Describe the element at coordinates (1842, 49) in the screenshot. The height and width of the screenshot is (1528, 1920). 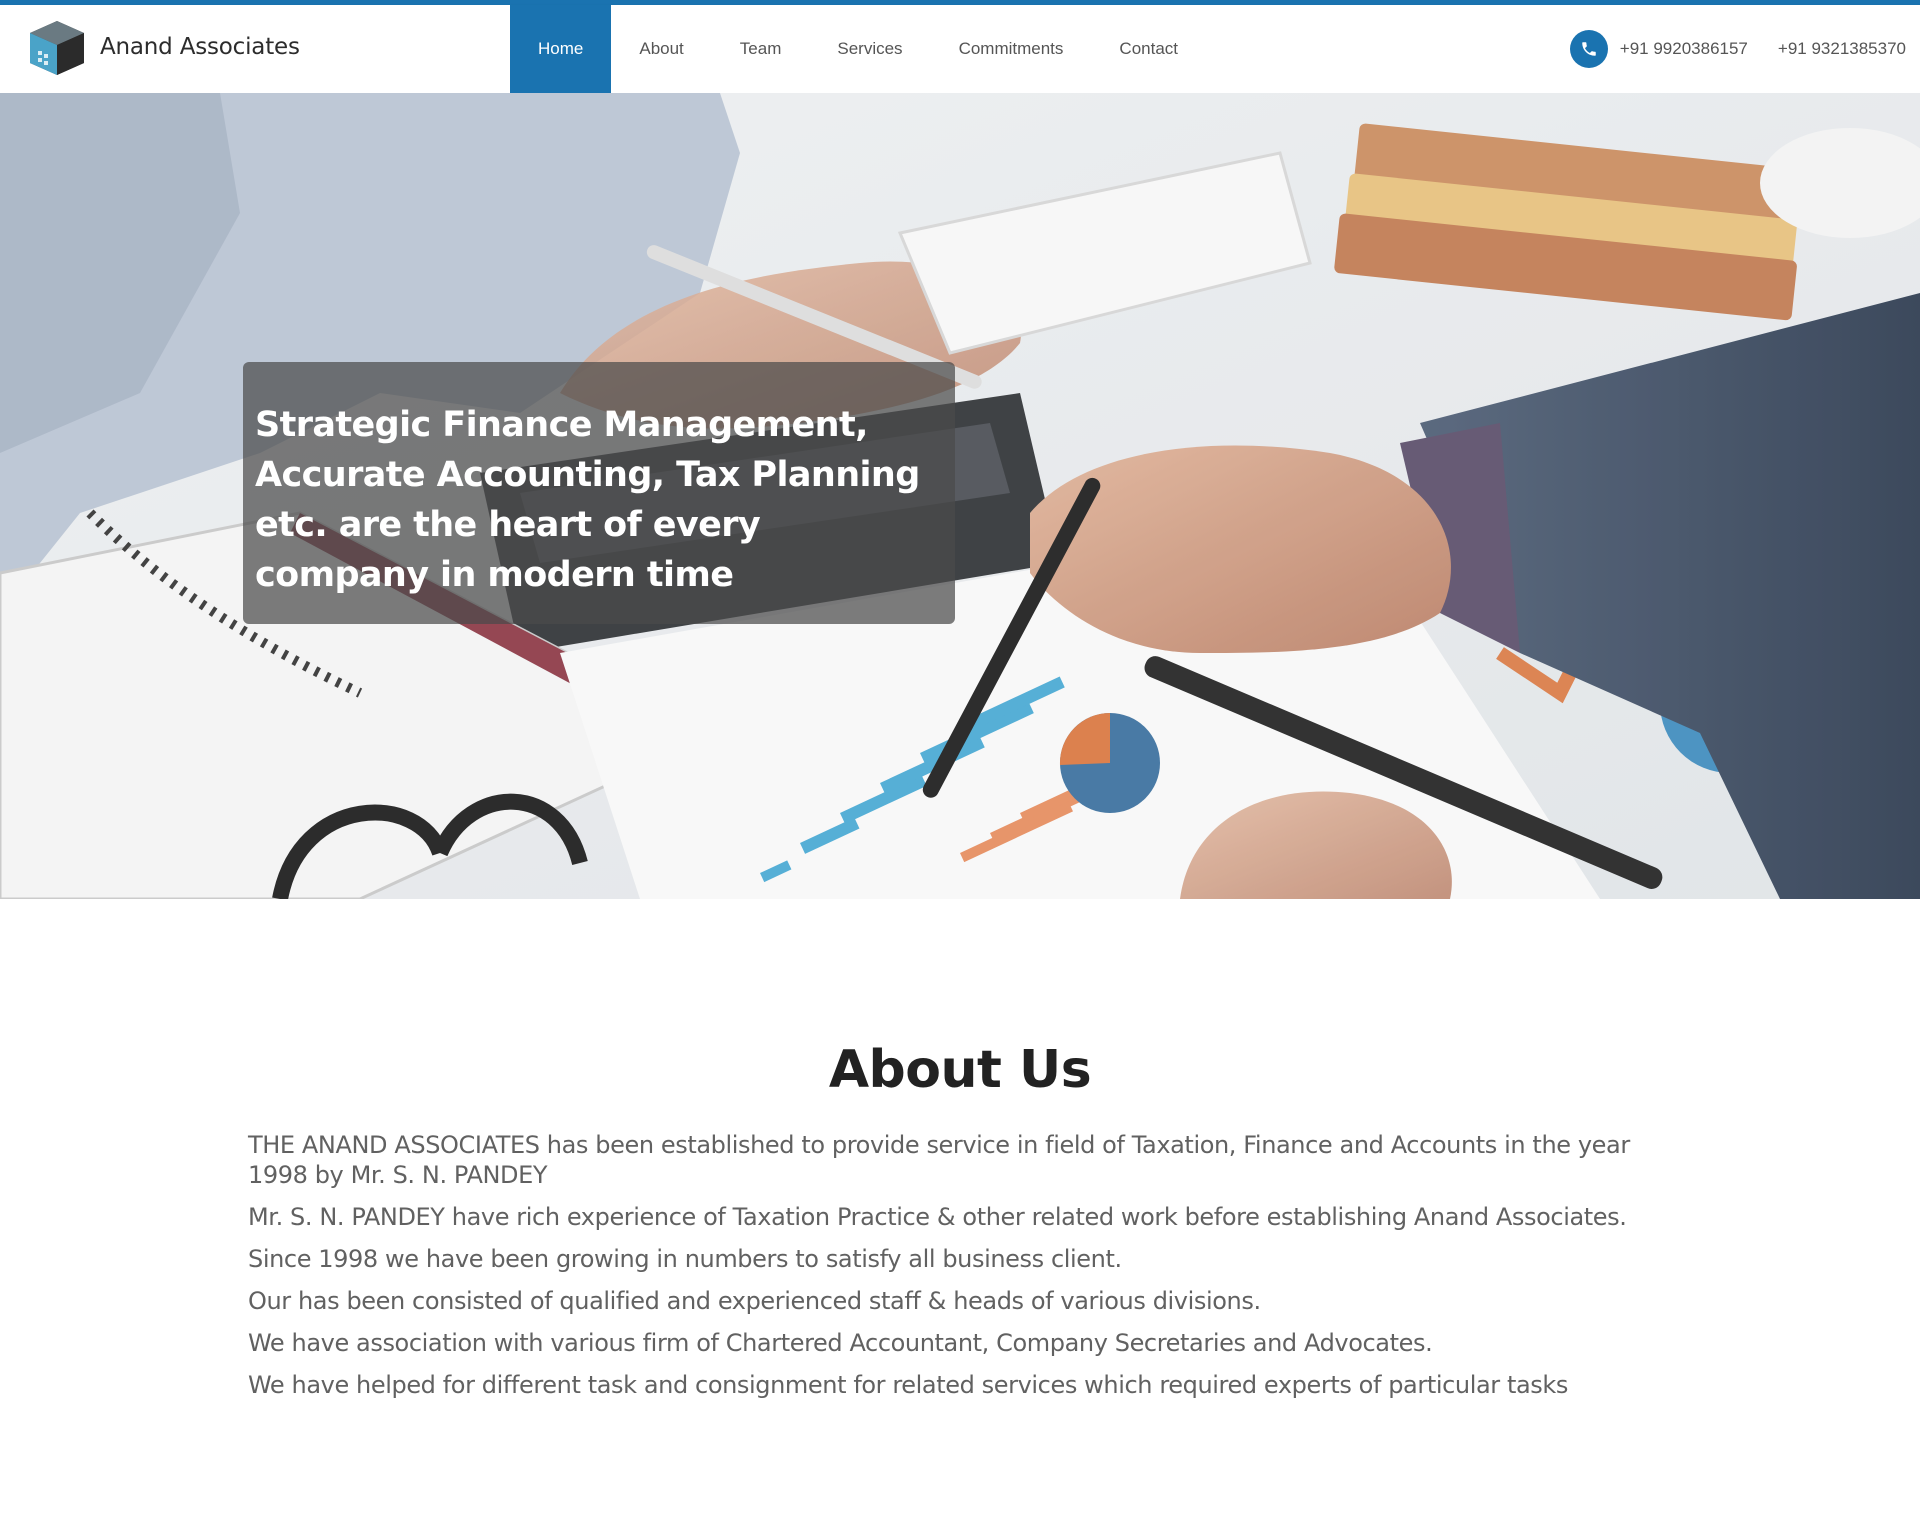
I see `phone-number-2: +91 9321385370` at that location.